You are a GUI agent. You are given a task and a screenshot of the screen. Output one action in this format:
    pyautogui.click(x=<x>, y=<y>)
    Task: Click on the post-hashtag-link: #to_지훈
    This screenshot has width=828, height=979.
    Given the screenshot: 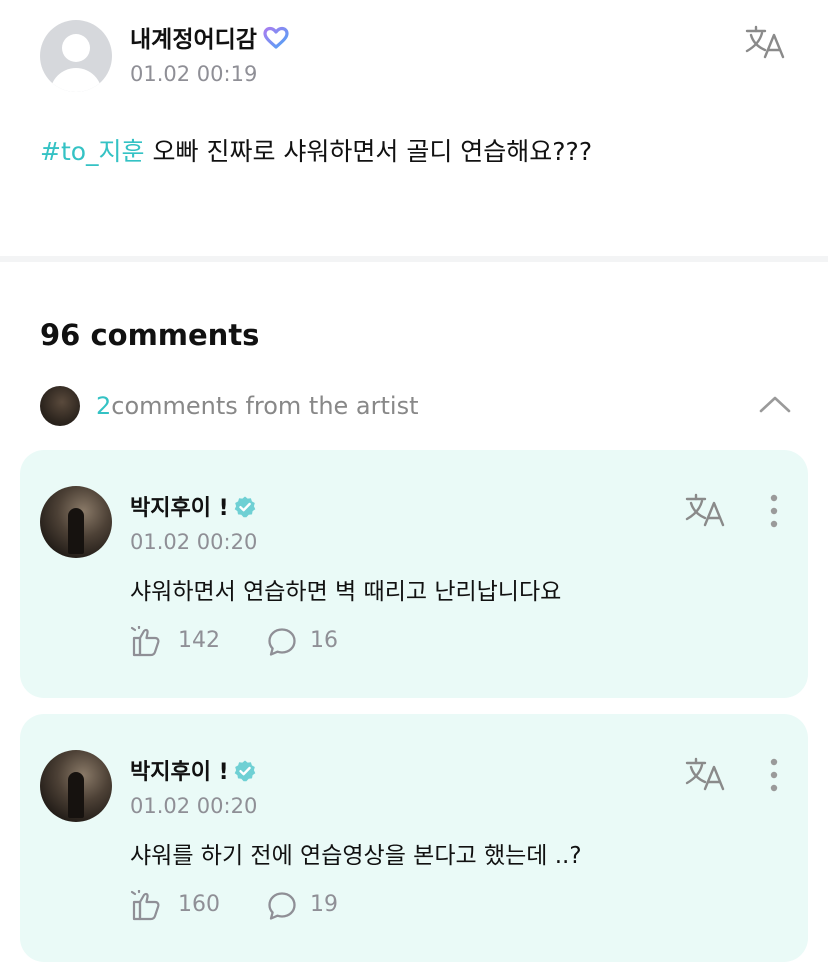 What is the action you would take?
    pyautogui.click(x=92, y=151)
    